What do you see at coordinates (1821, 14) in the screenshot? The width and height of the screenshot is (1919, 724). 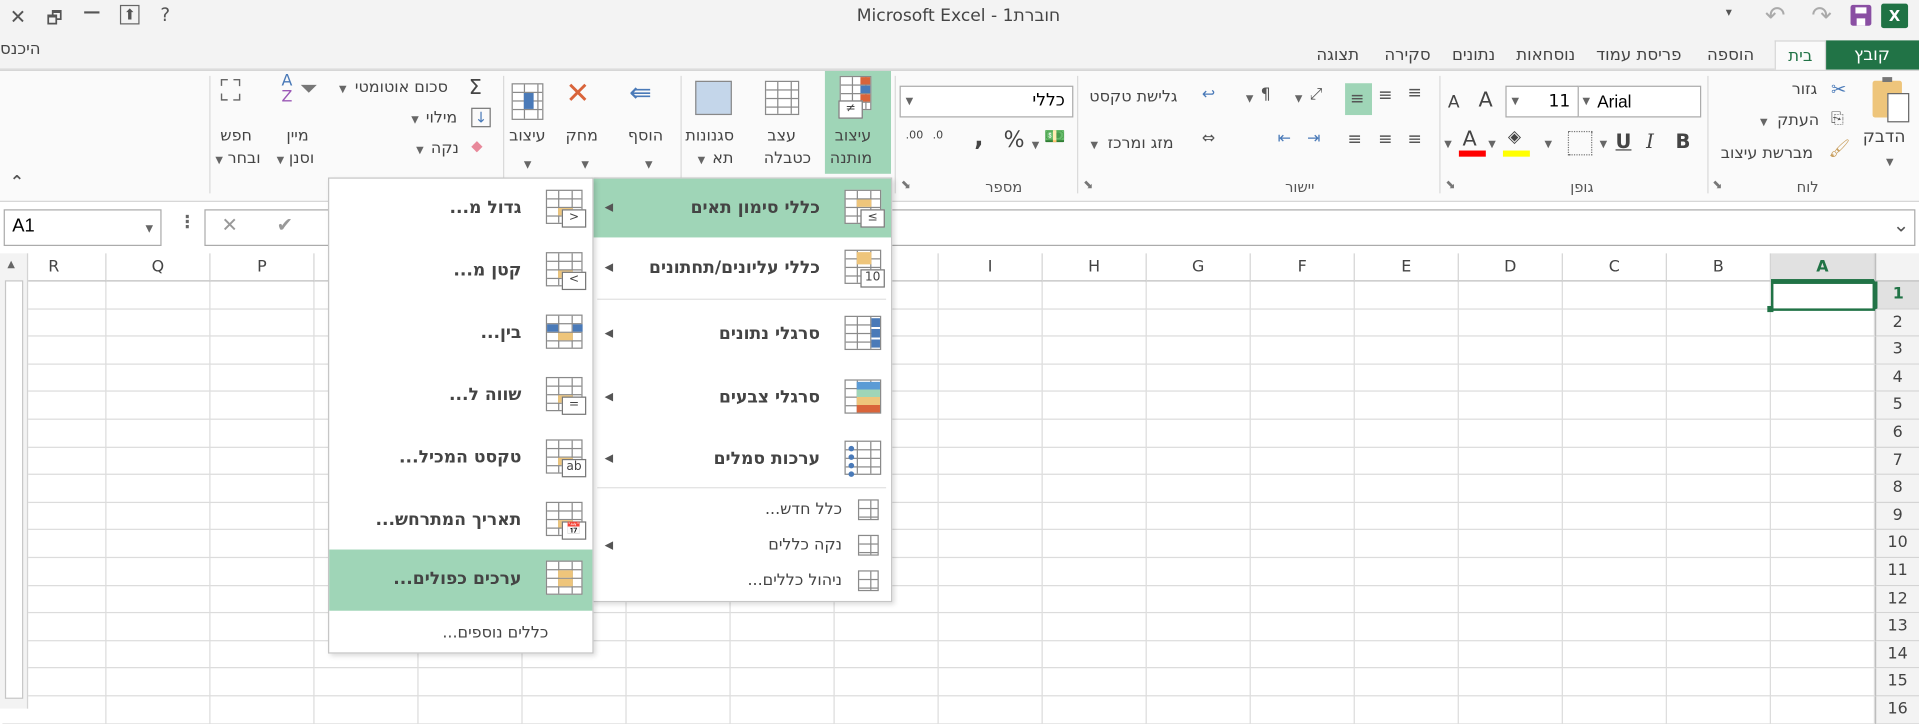 I see `redo-icon: ↷` at bounding box center [1821, 14].